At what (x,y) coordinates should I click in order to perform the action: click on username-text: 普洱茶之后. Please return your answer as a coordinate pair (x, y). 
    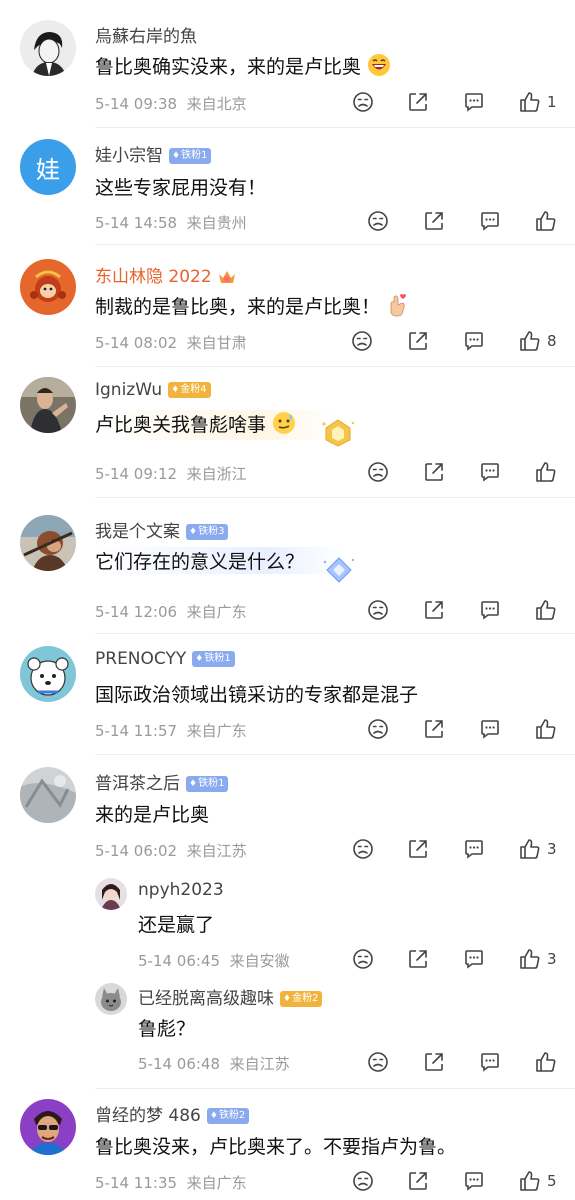
    Looking at the image, I should click on (137, 784).